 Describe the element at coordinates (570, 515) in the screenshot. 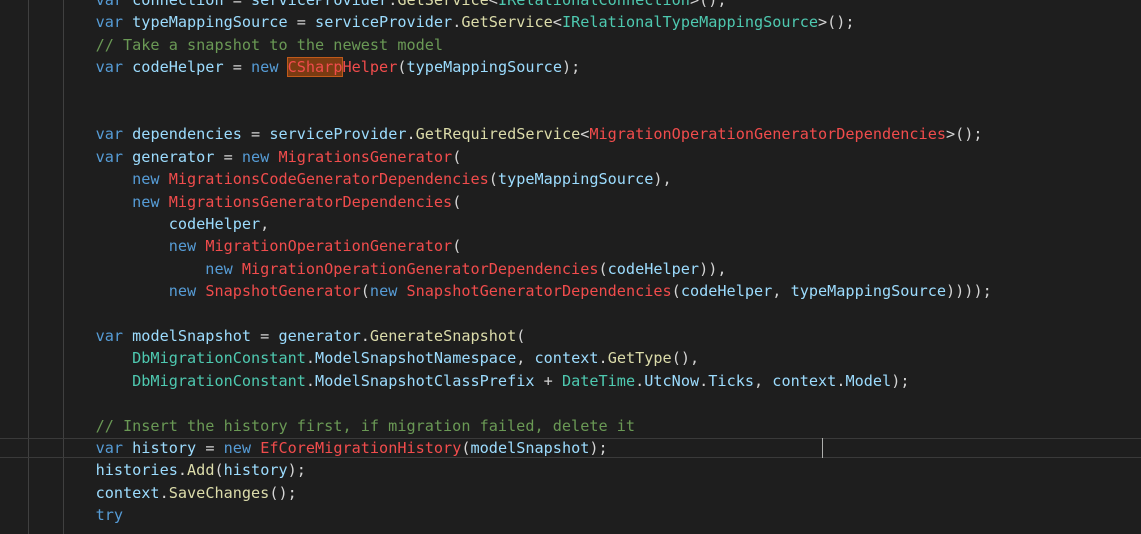

I see `code-line: try` at that location.